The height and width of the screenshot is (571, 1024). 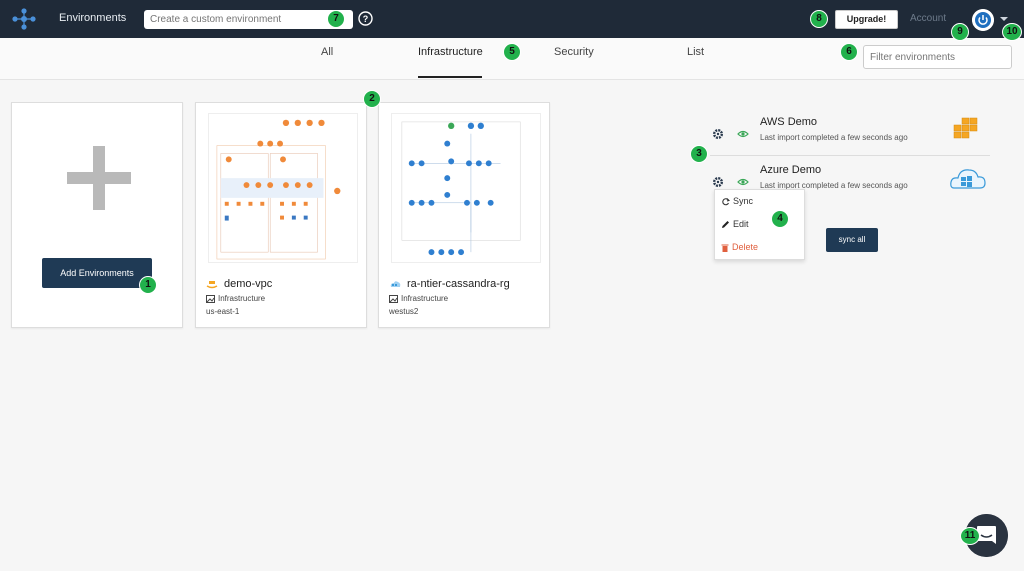 I want to click on filter-environments-input, so click(x=937, y=57).